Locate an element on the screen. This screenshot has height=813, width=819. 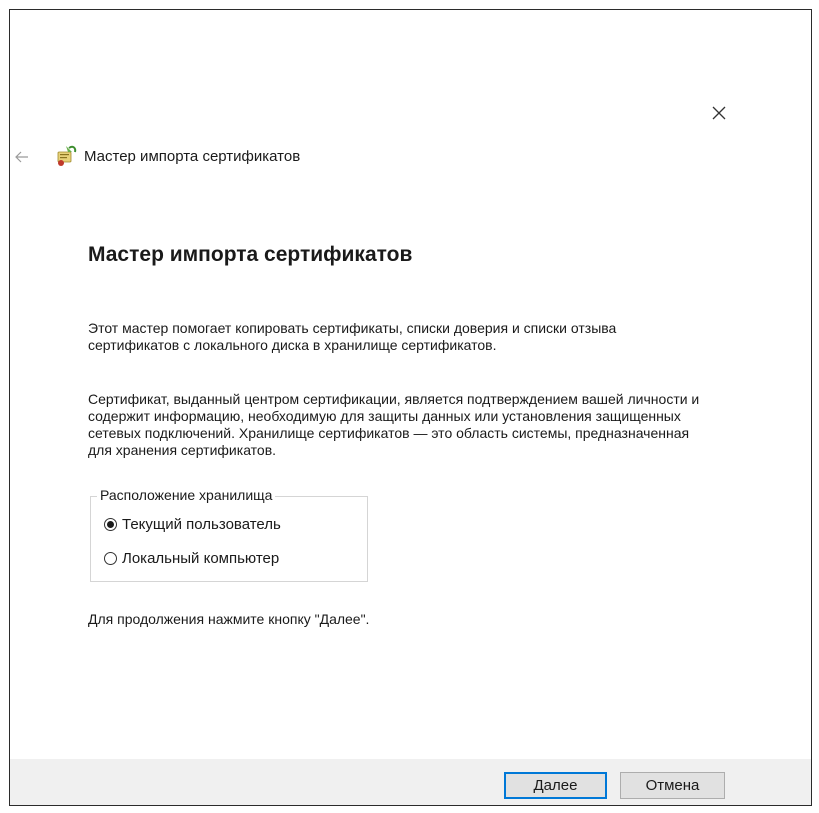
next-button: Далее is located at coordinates (555, 785).